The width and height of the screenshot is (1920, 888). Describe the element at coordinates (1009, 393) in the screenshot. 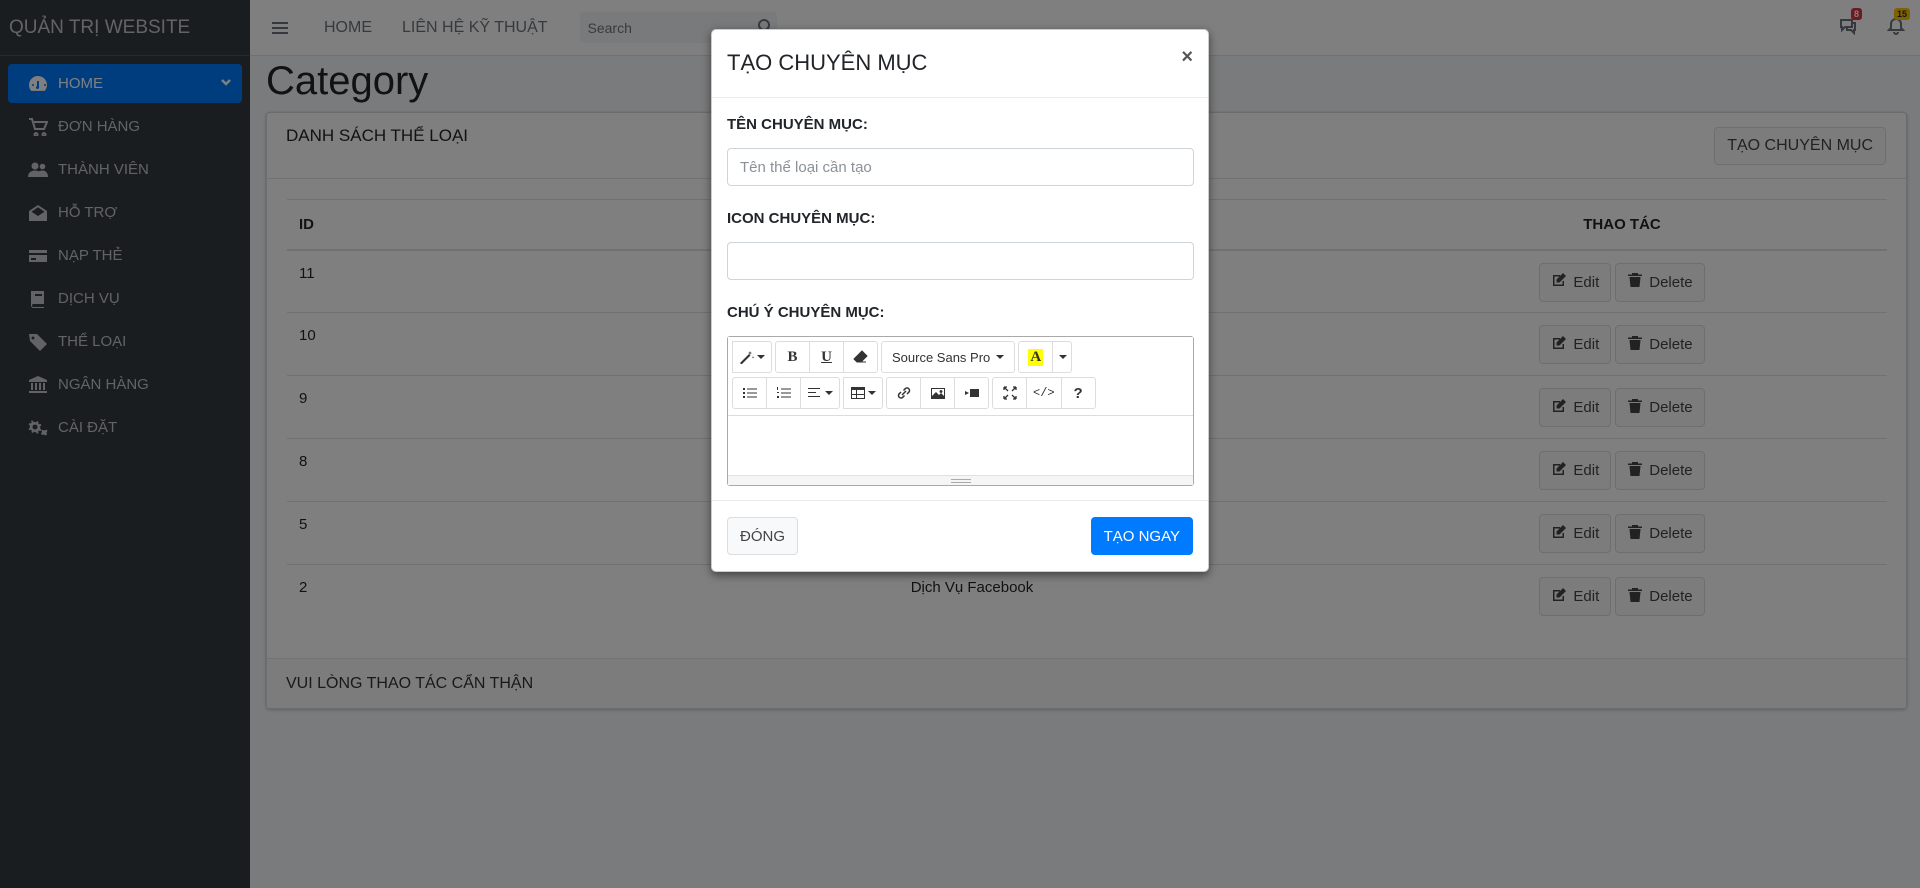

I see `fullscreen-icon` at that location.